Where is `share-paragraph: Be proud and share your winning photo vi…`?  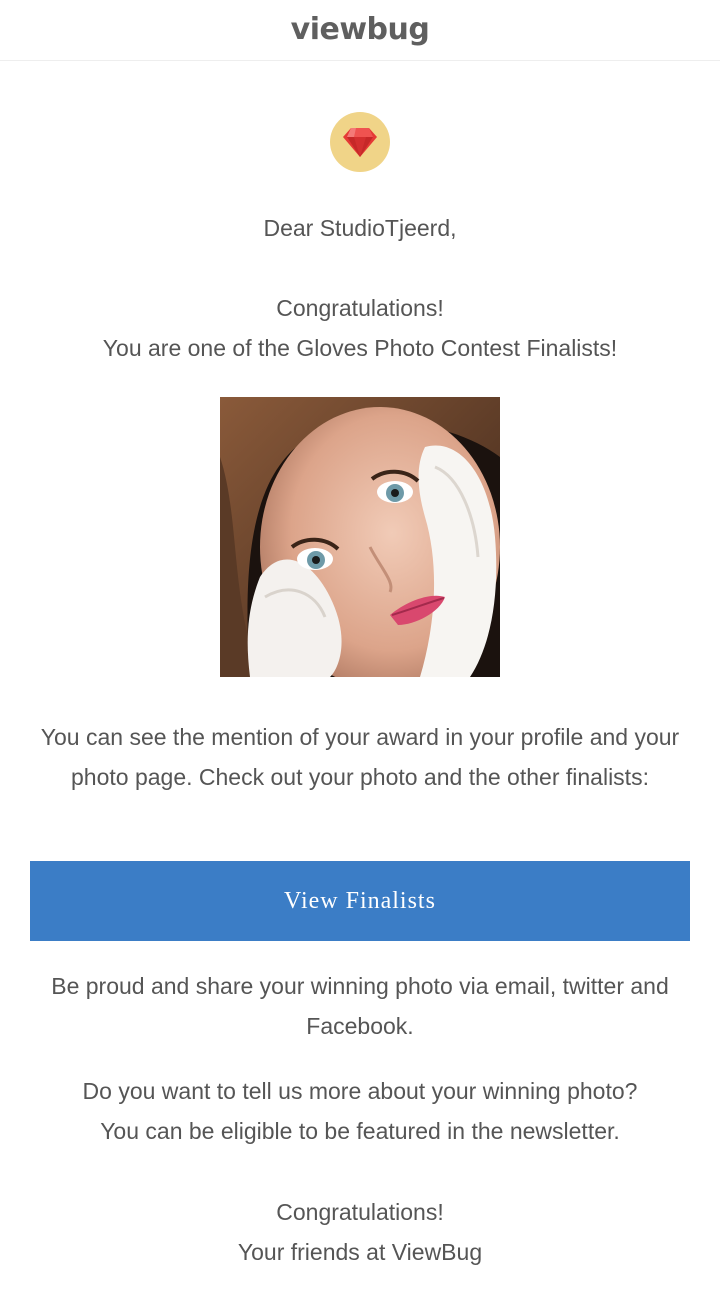 share-paragraph: Be proud and share your winning photo vi… is located at coordinates (360, 1006).